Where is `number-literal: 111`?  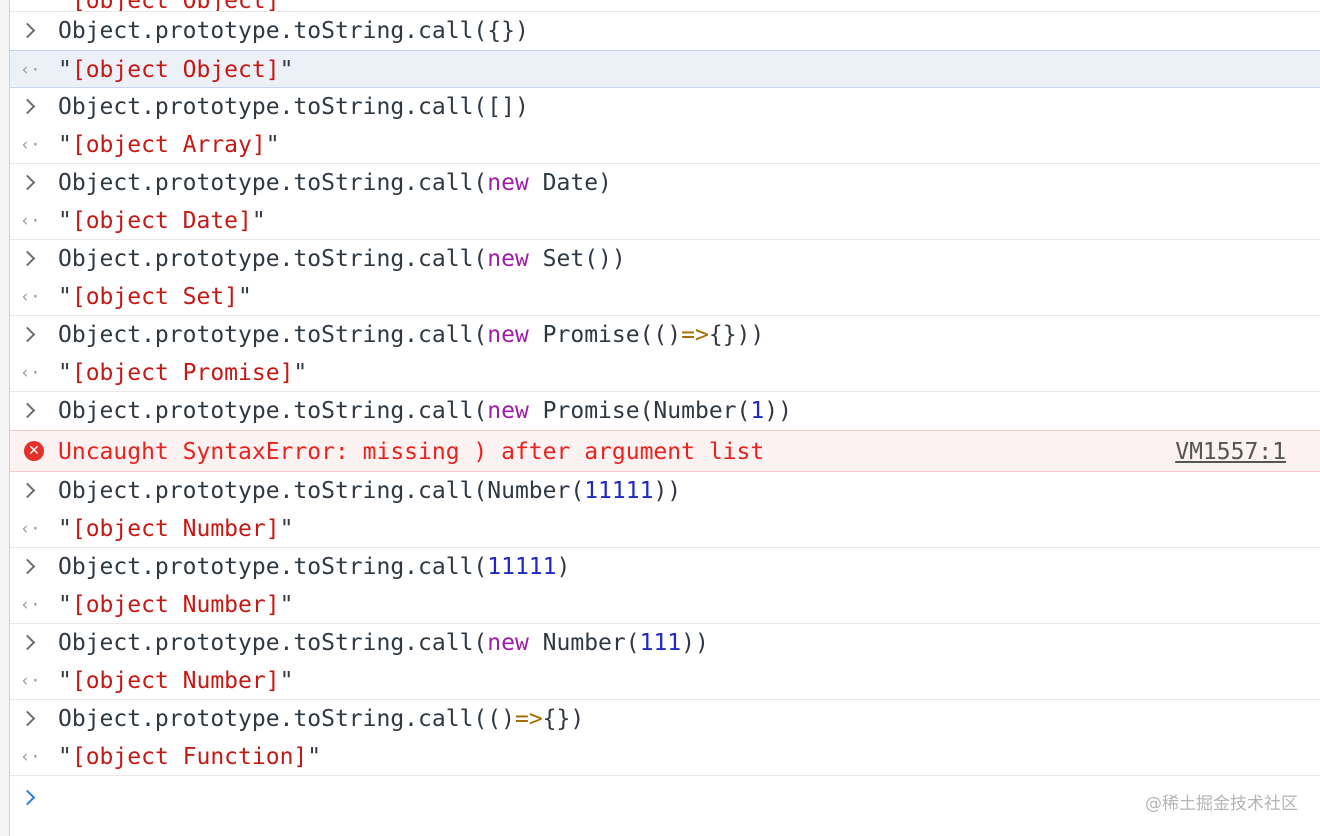 number-literal: 111 is located at coordinates (660, 643).